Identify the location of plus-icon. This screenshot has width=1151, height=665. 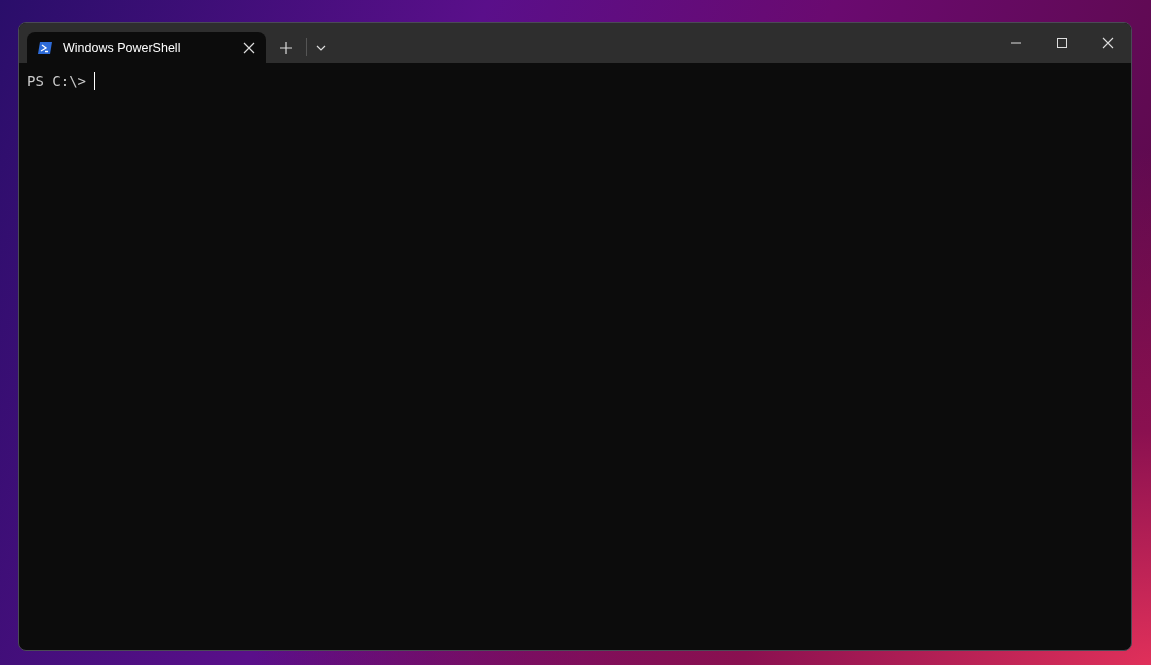
(286, 47).